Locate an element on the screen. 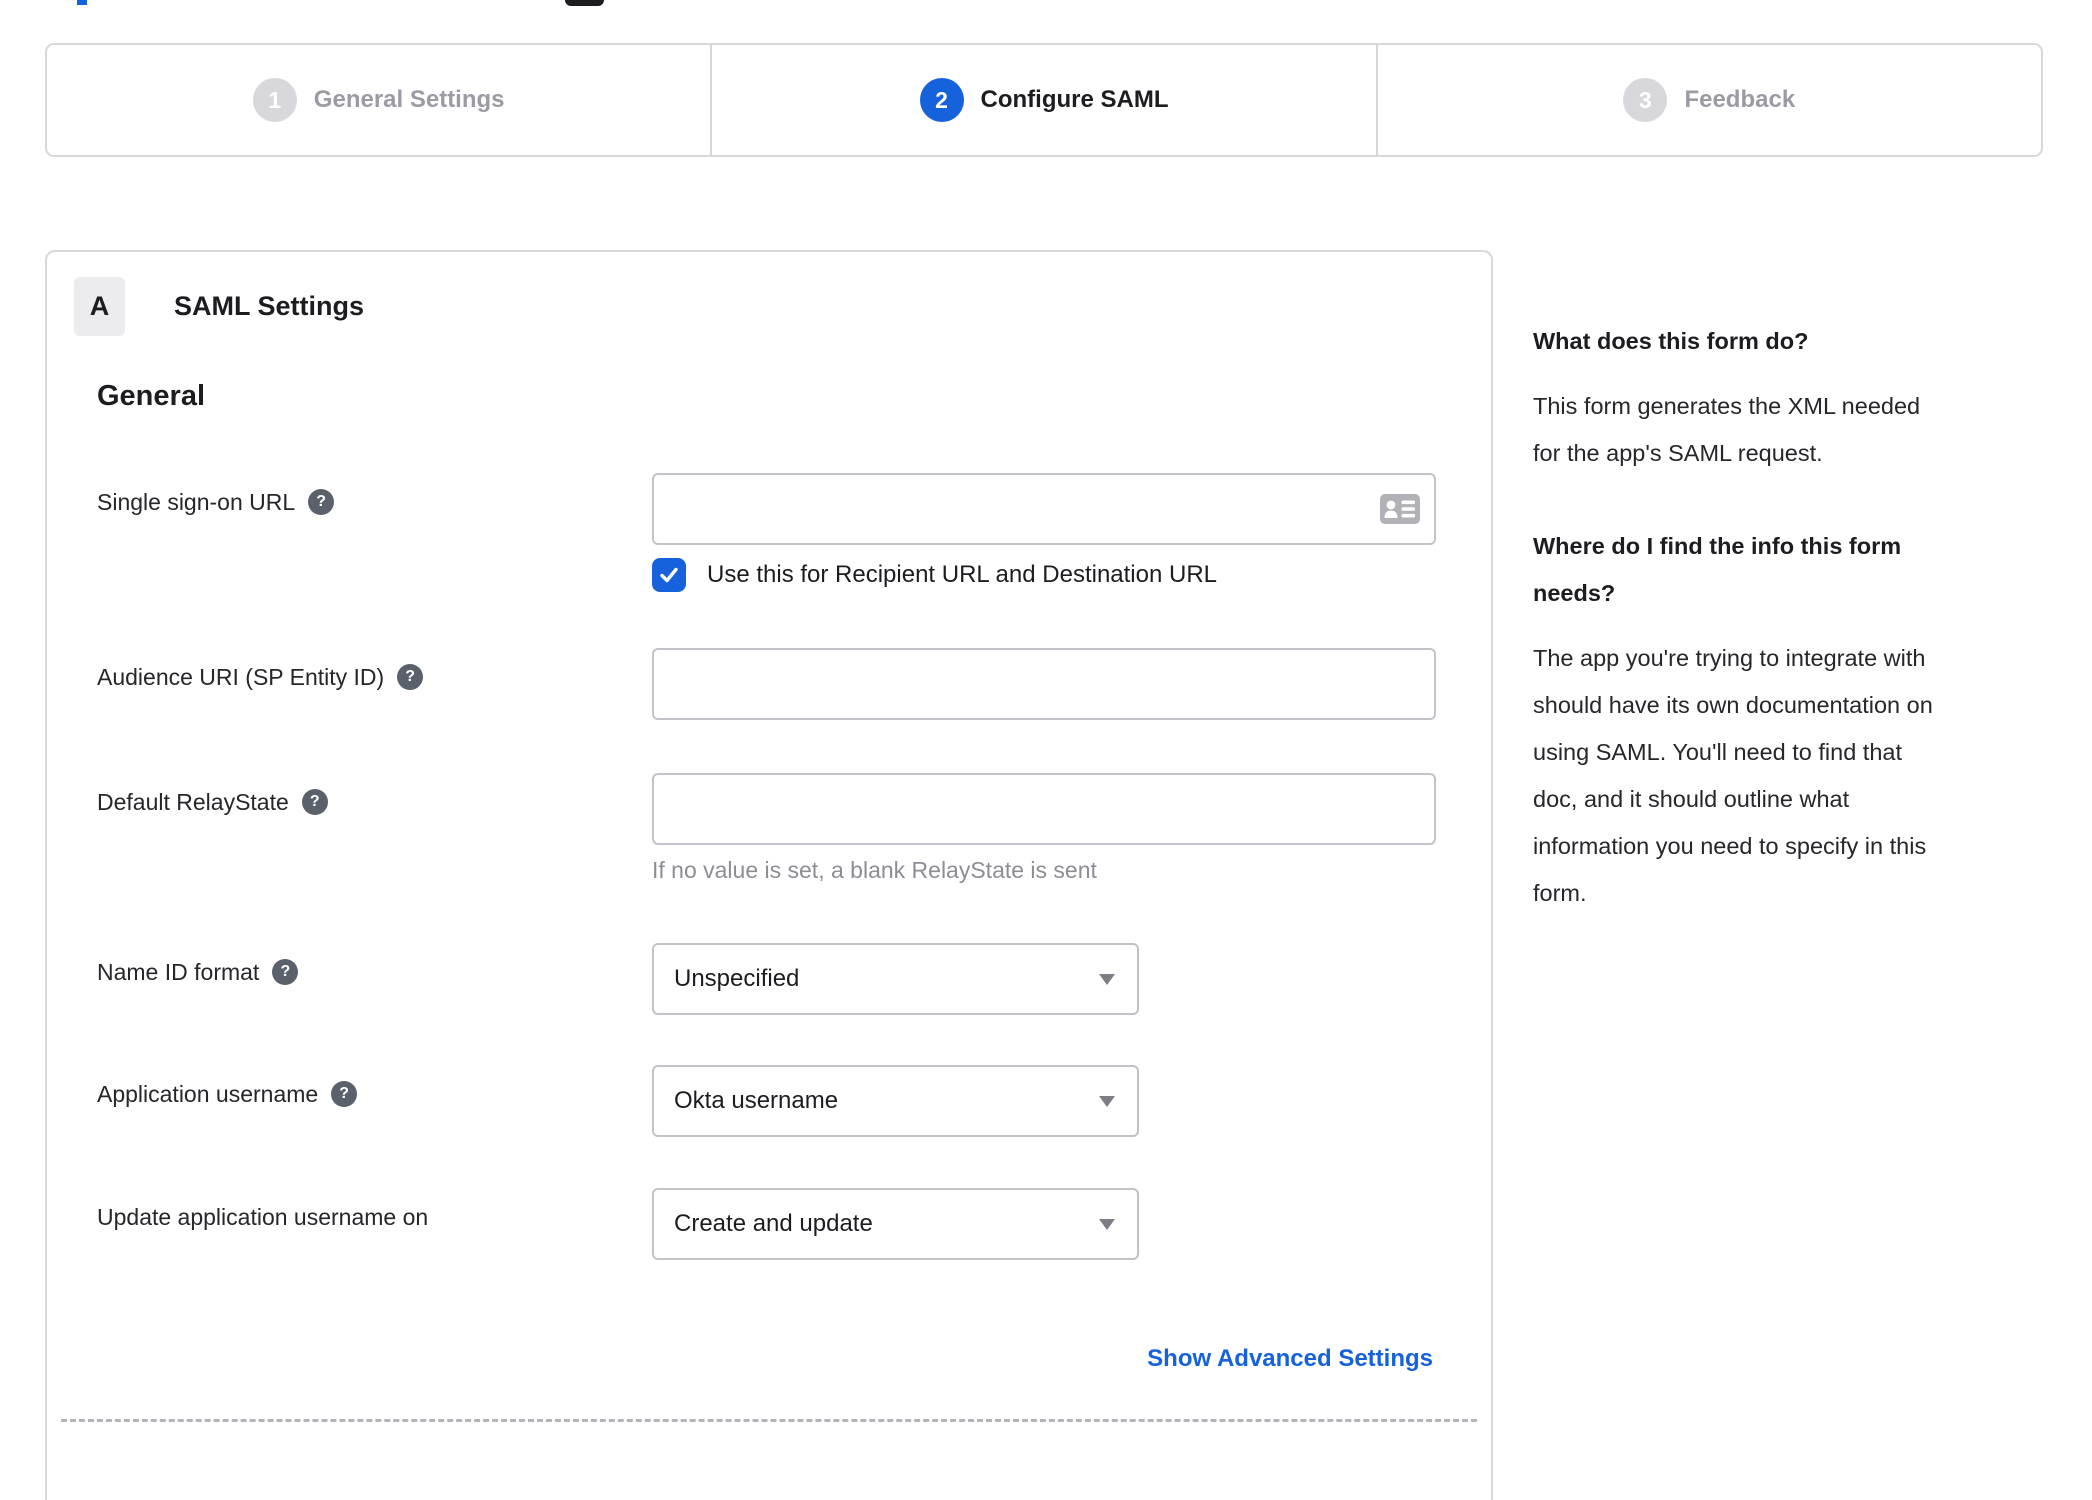  stepper-step-feedback: 3 Feedback is located at coordinates (1708, 100).